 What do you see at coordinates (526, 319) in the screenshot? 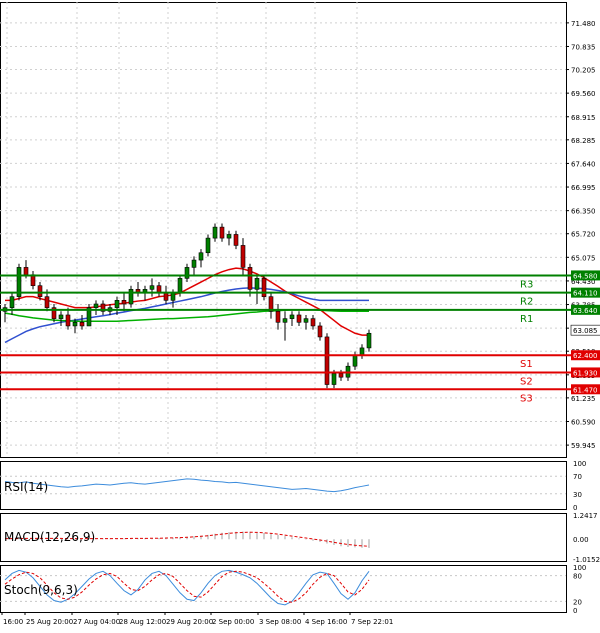
I see `level-label-r1: R1` at bounding box center [526, 319].